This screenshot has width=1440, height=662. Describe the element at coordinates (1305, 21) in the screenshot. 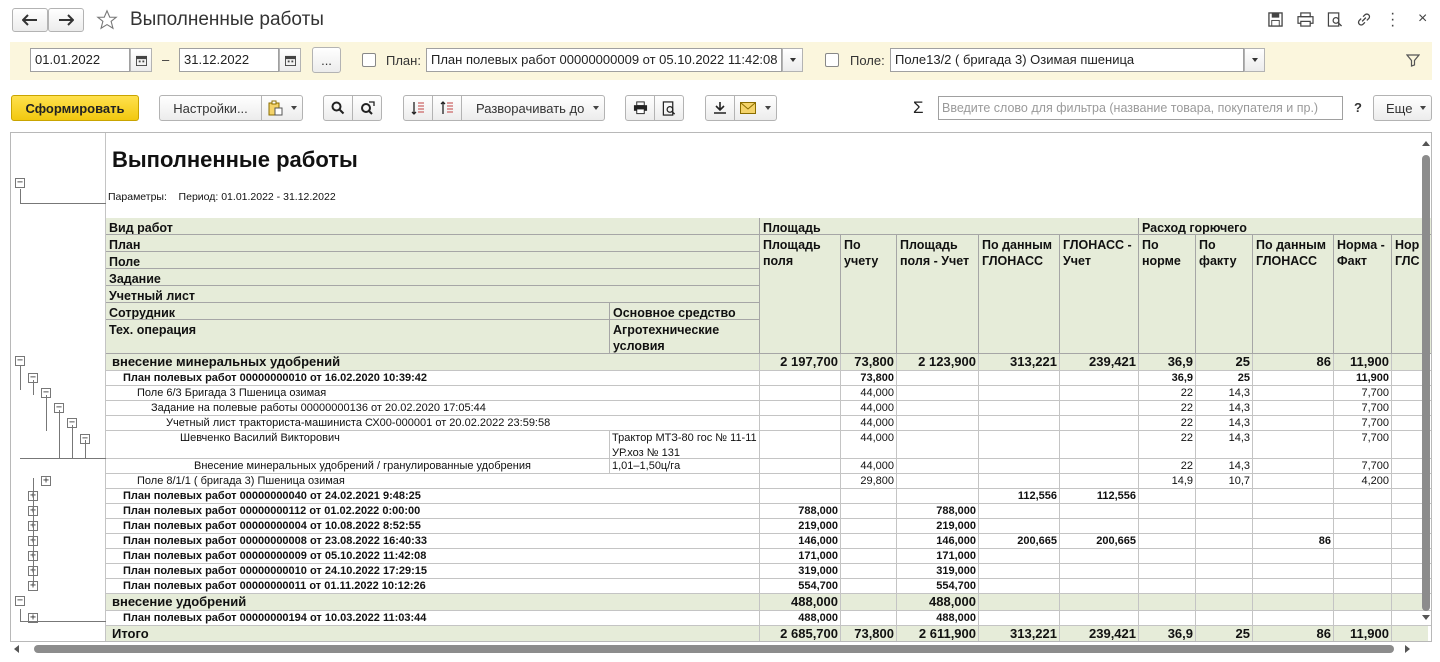

I see `print-icon` at that location.